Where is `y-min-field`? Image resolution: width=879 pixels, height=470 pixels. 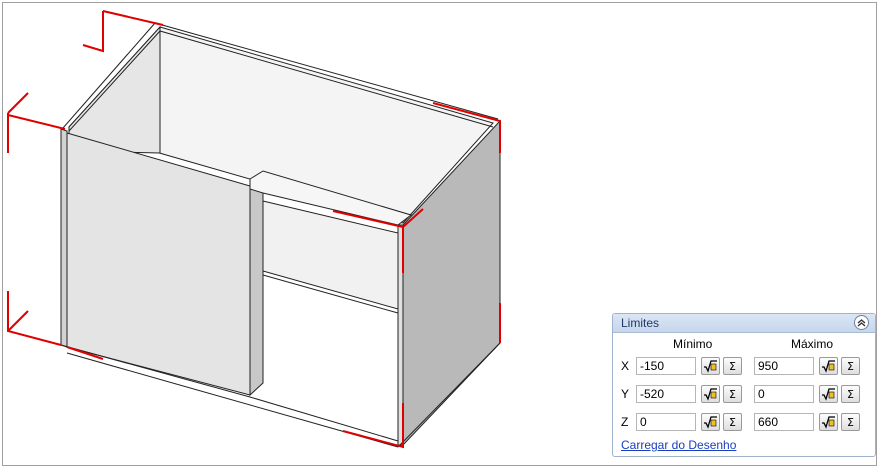 y-min-field is located at coordinates (666, 394).